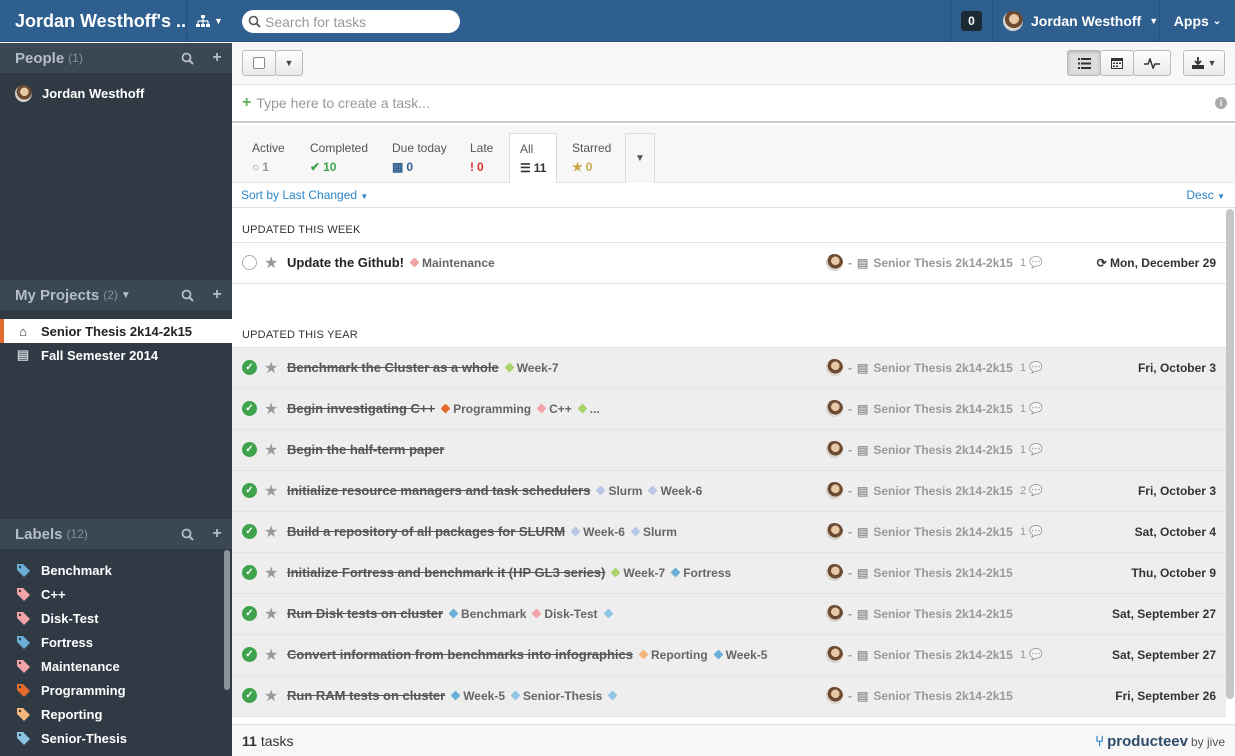  I want to click on task-title: Benchmark the Cluster as a whole Week-7, so click(423, 367).